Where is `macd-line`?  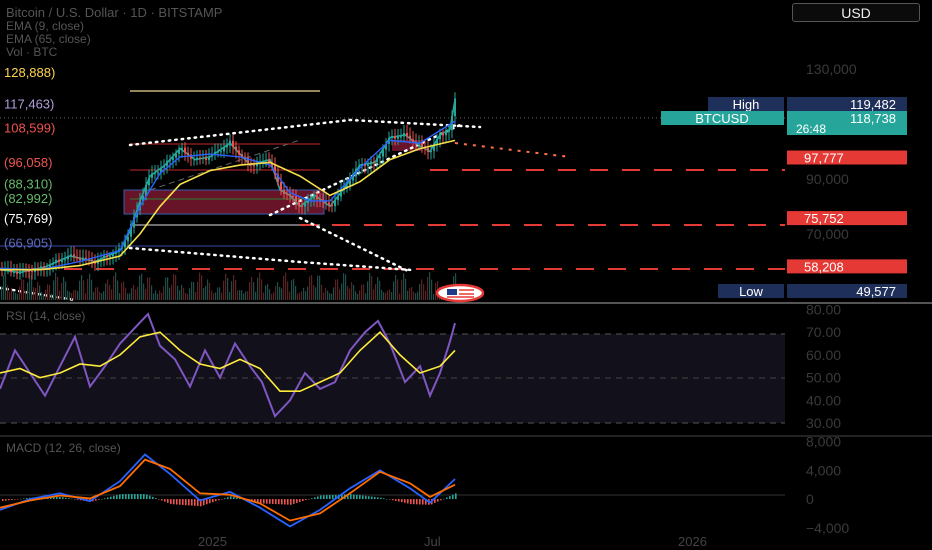 macd-line is located at coordinates (228, 490).